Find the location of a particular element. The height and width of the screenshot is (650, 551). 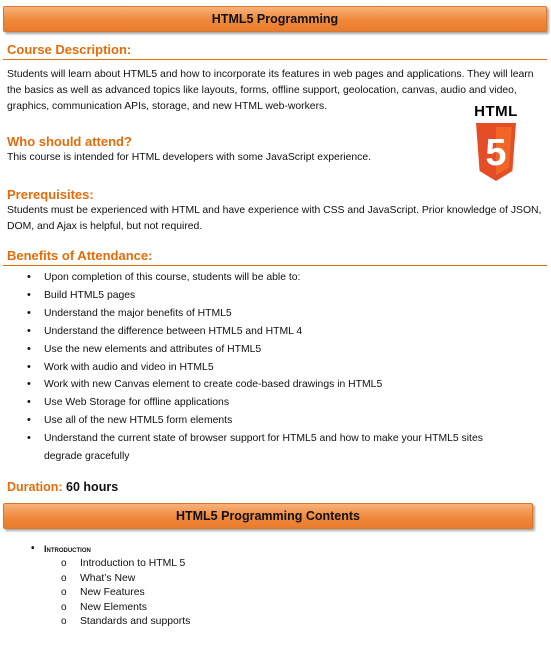

contents-section: Introduction is located at coordinates (61, 549).